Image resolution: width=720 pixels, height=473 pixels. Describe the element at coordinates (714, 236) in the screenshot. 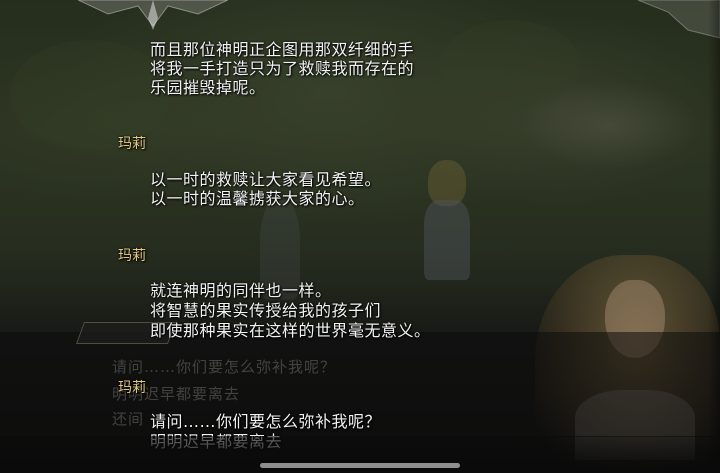

I see `backlog-scroll-edge` at that location.